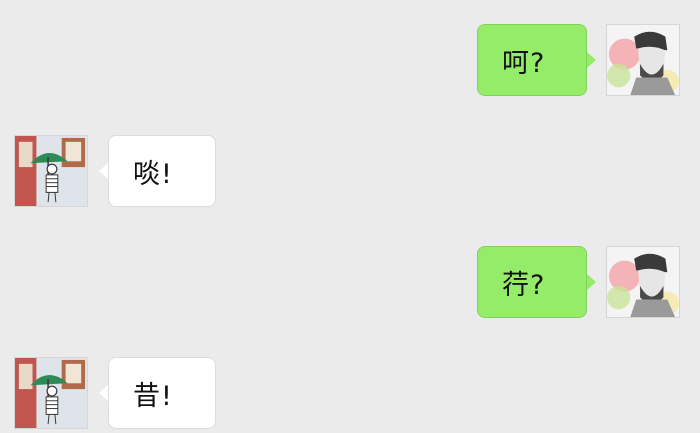  Describe the element at coordinates (524, 285) in the screenshot. I see `message-text: 荇?` at that location.